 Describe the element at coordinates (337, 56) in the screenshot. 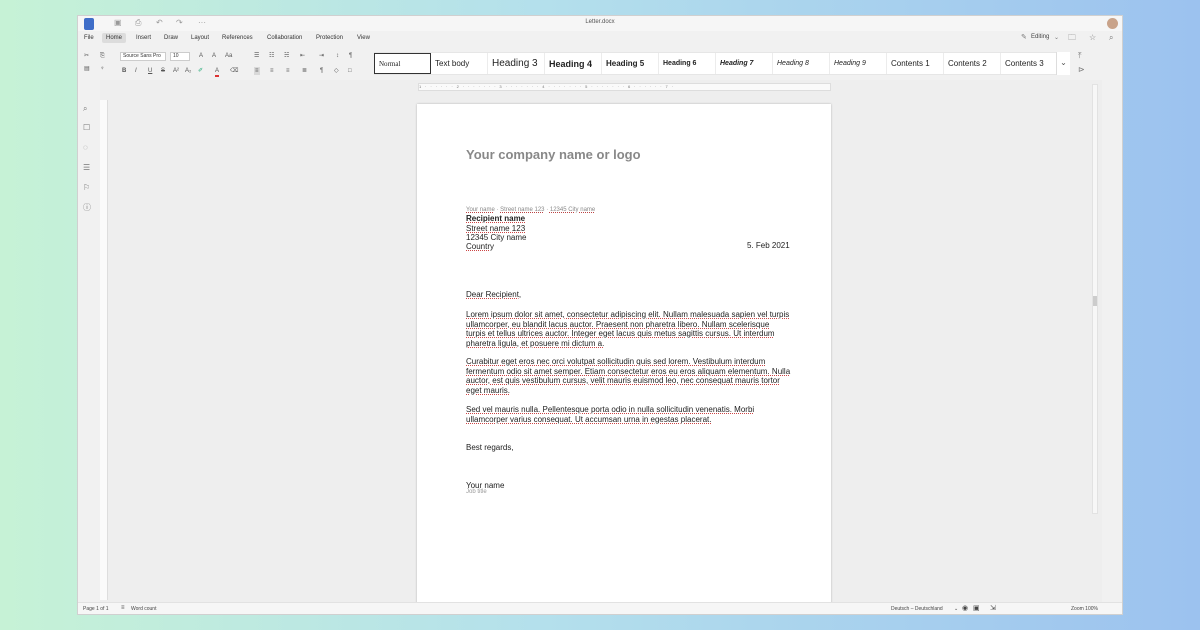

I see `line-spacing-icon: ↕` at that location.